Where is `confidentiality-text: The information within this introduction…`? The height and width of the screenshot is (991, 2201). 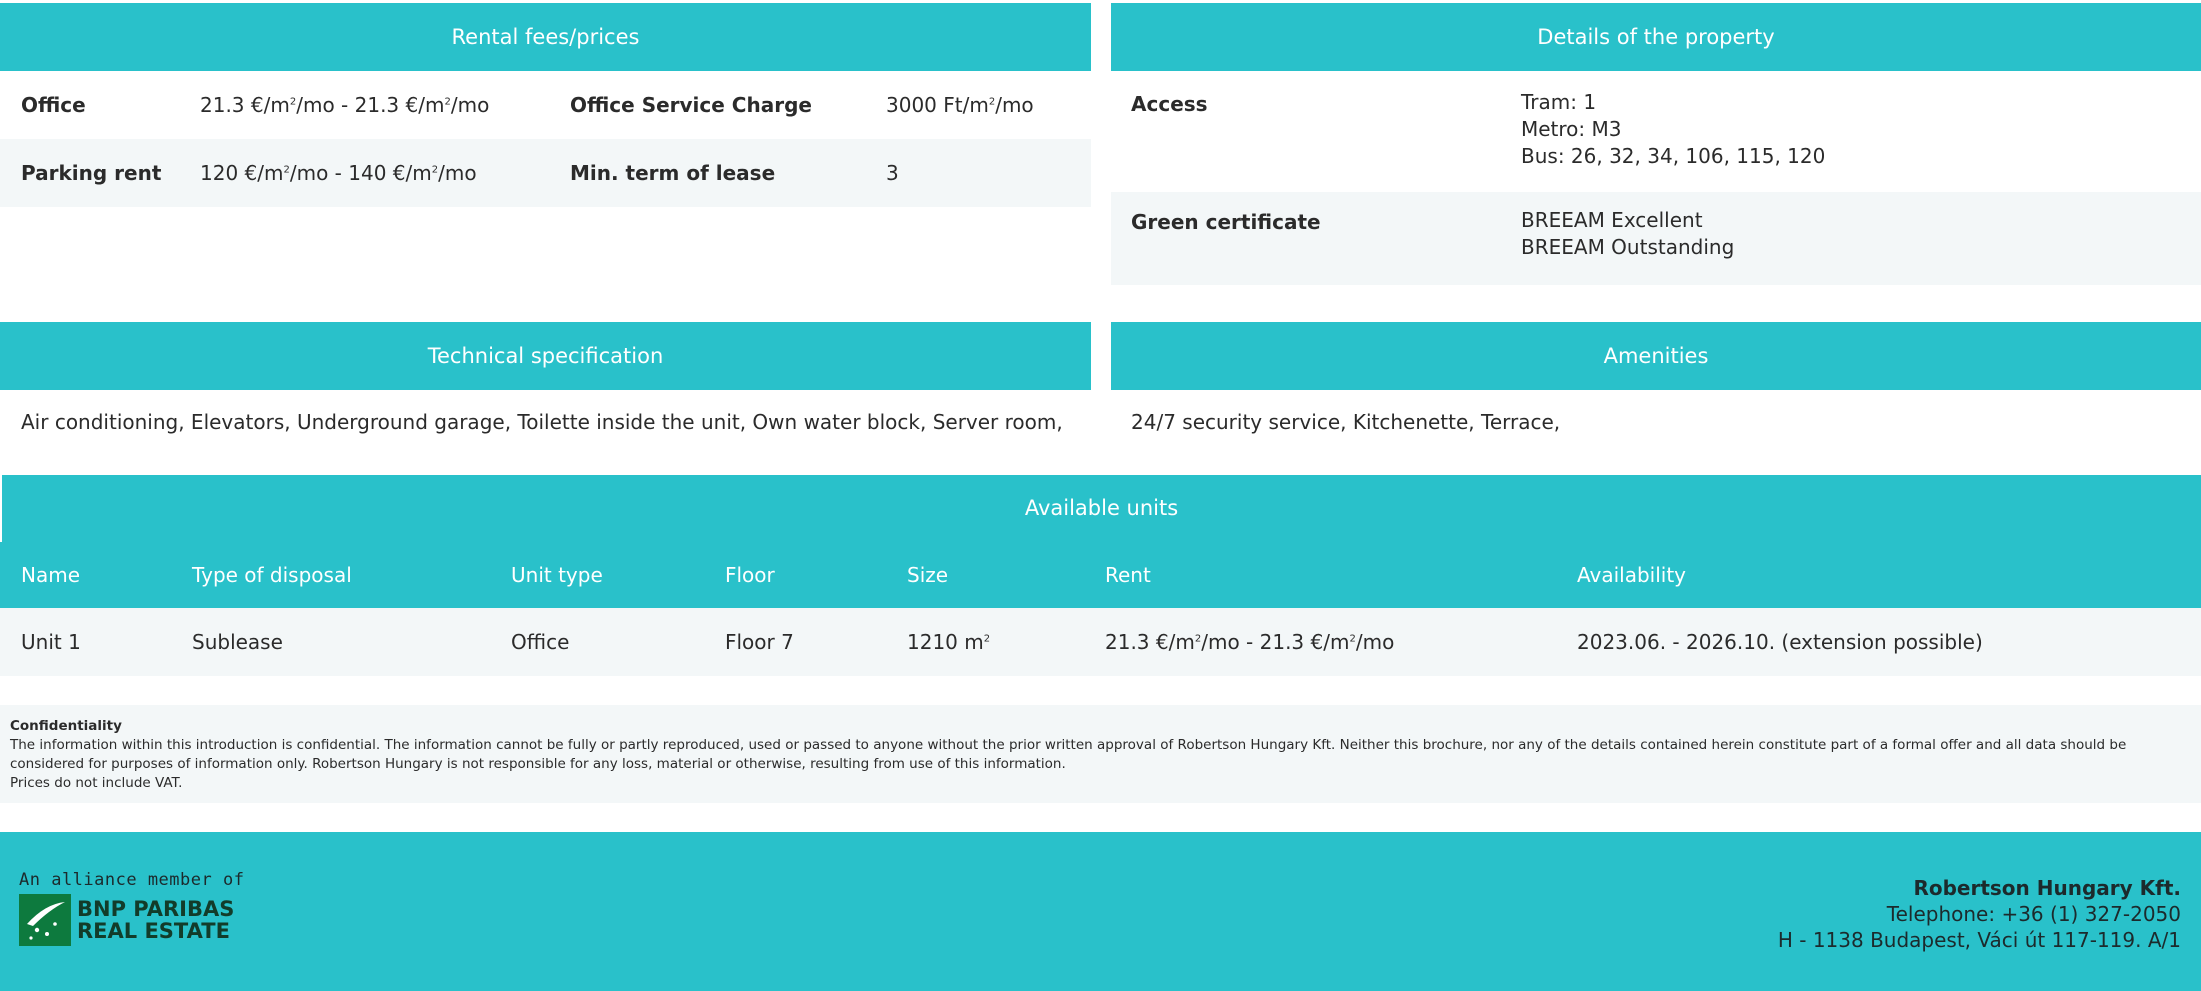 confidentiality-text: The information within this introduction… is located at coordinates (1068, 754).